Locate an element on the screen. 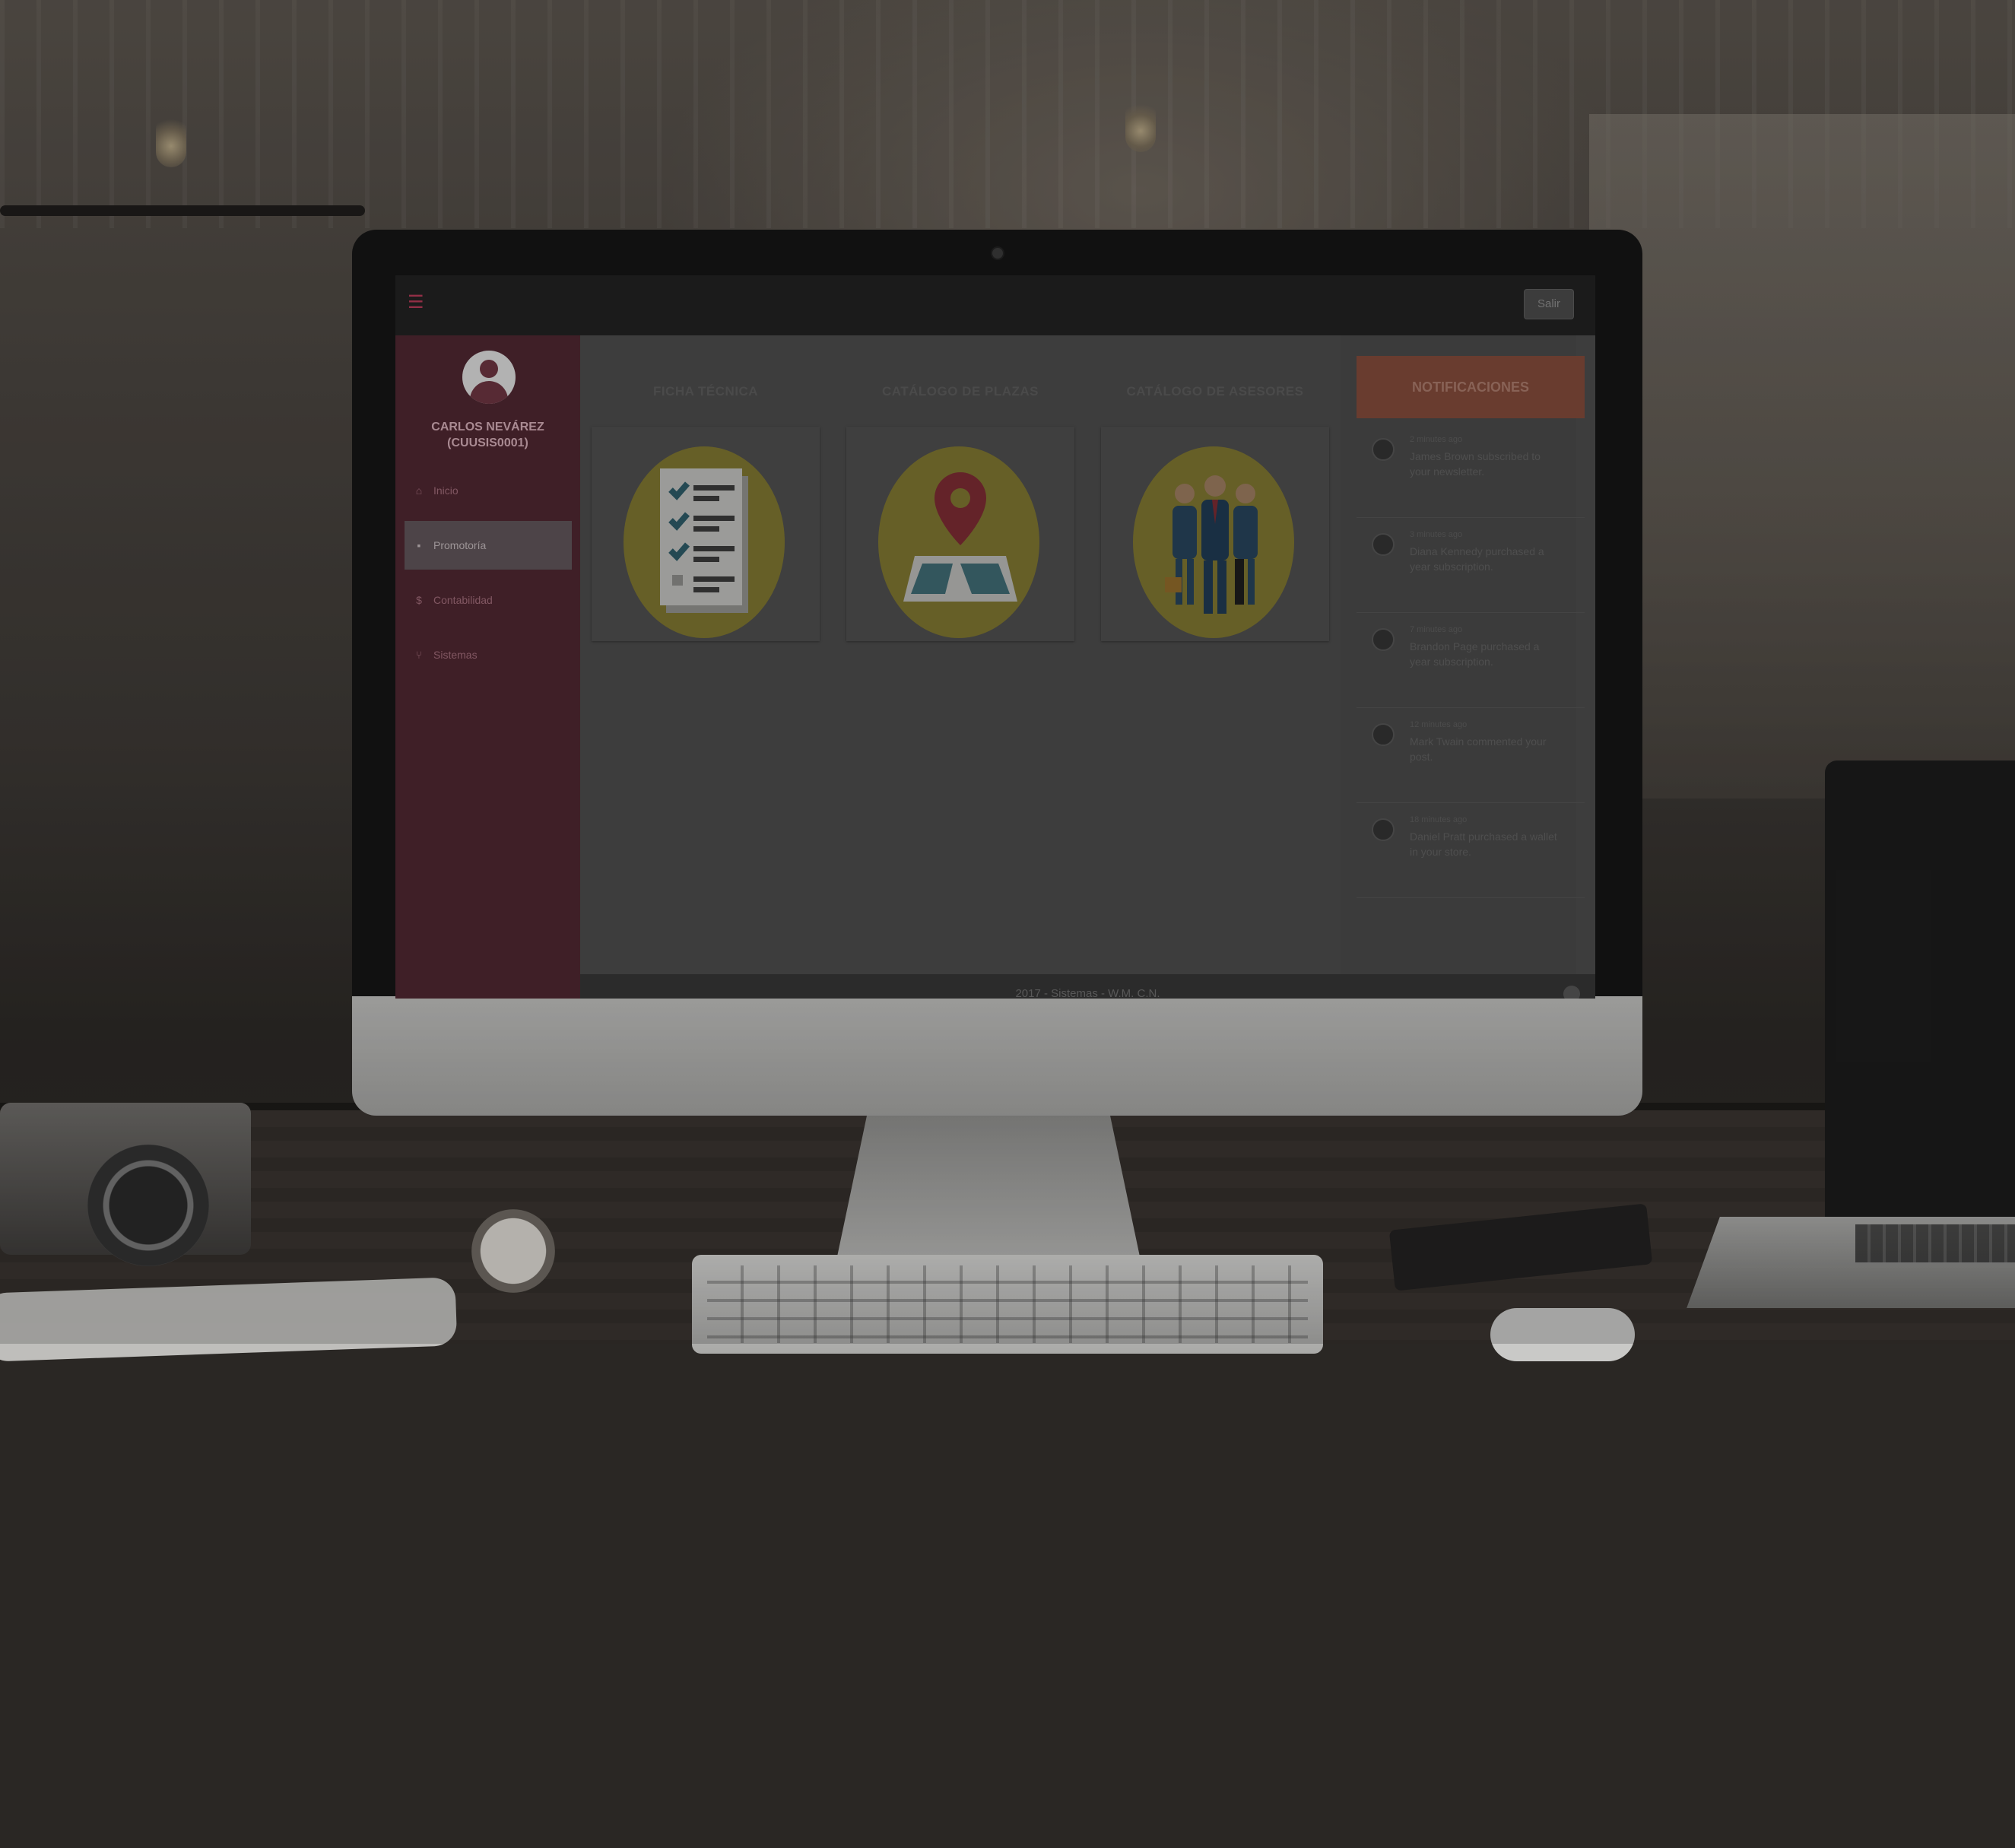 The image size is (2015, 1848). notification-time: 18 minutes ago is located at coordinates (1439, 819).